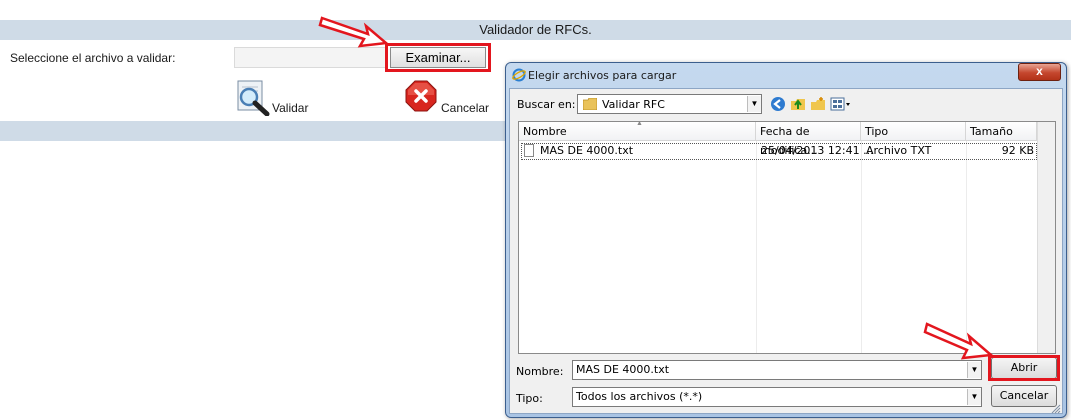 Image resolution: width=1071 pixels, height=420 pixels. What do you see at coordinates (465, 108) in the screenshot?
I see `cancel-button-label: Cancelar` at bounding box center [465, 108].